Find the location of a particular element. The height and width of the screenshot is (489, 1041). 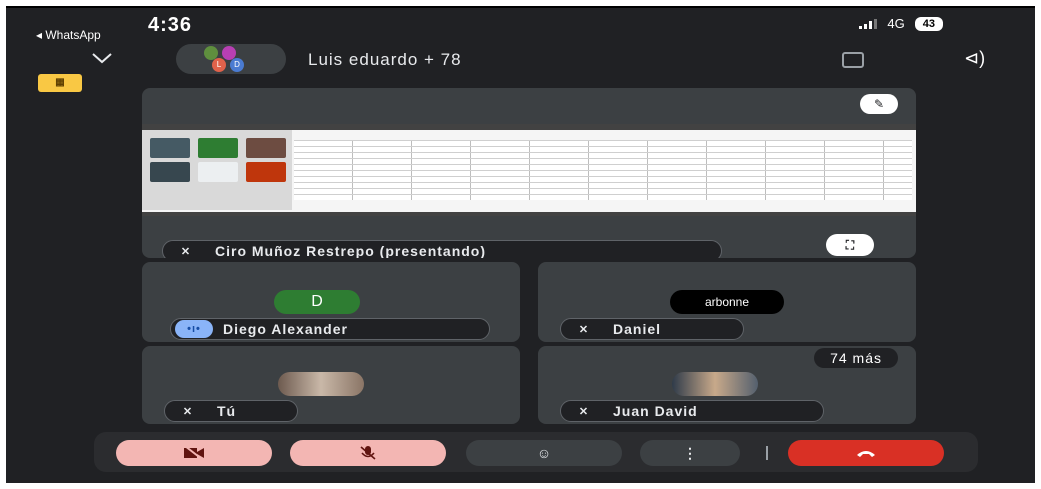

mic-off-icon is located at coordinates (368, 453).